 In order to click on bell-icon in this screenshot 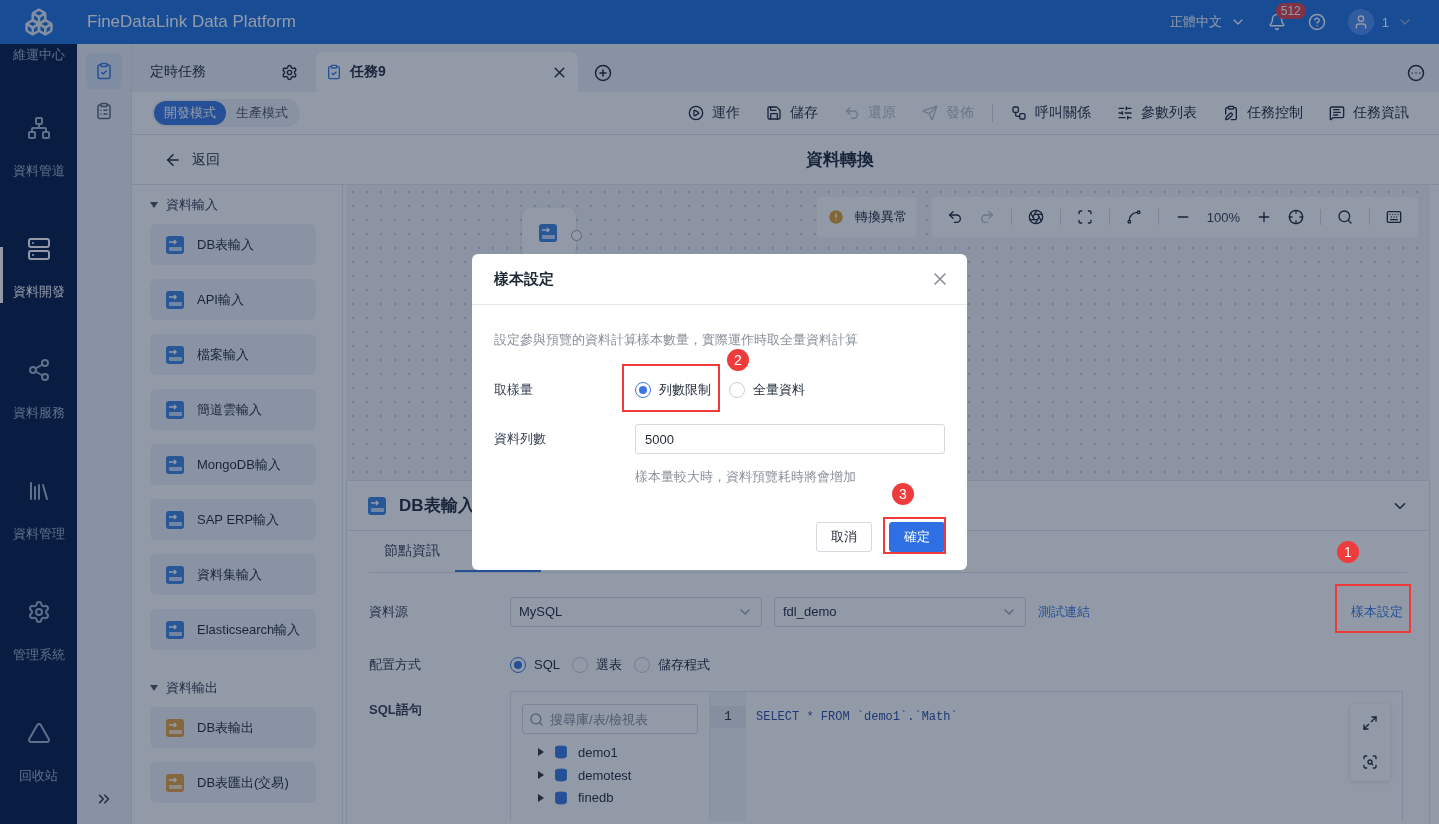, I will do `click(1276, 22)`.